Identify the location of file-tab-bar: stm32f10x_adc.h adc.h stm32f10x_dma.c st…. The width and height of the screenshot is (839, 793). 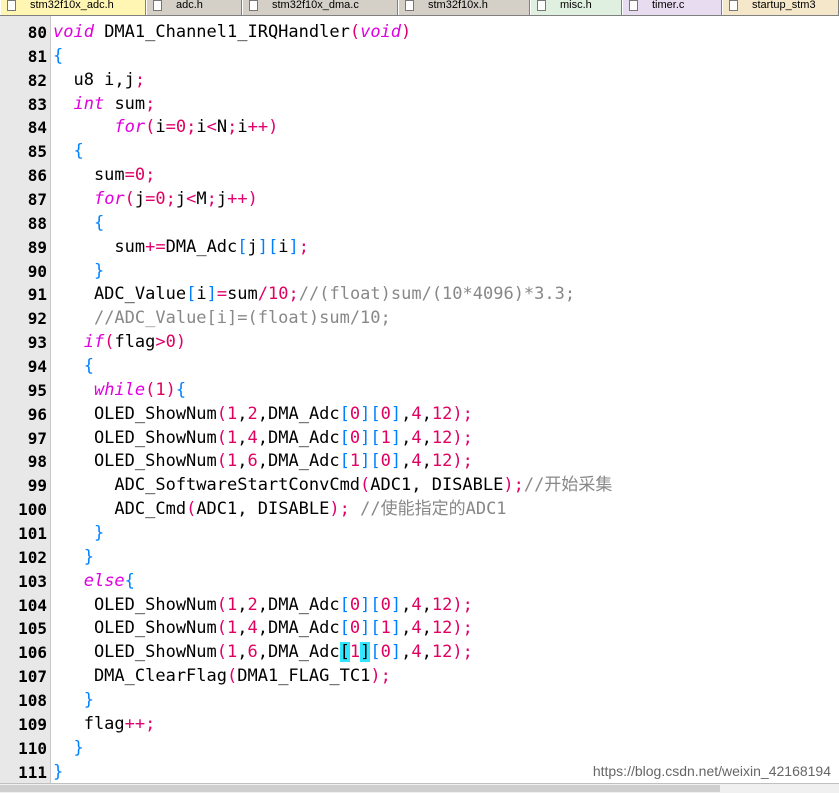
(419, 8).